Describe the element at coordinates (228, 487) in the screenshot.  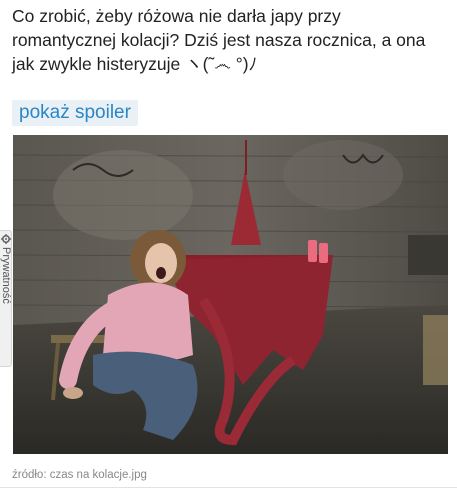
I see `divider` at that location.